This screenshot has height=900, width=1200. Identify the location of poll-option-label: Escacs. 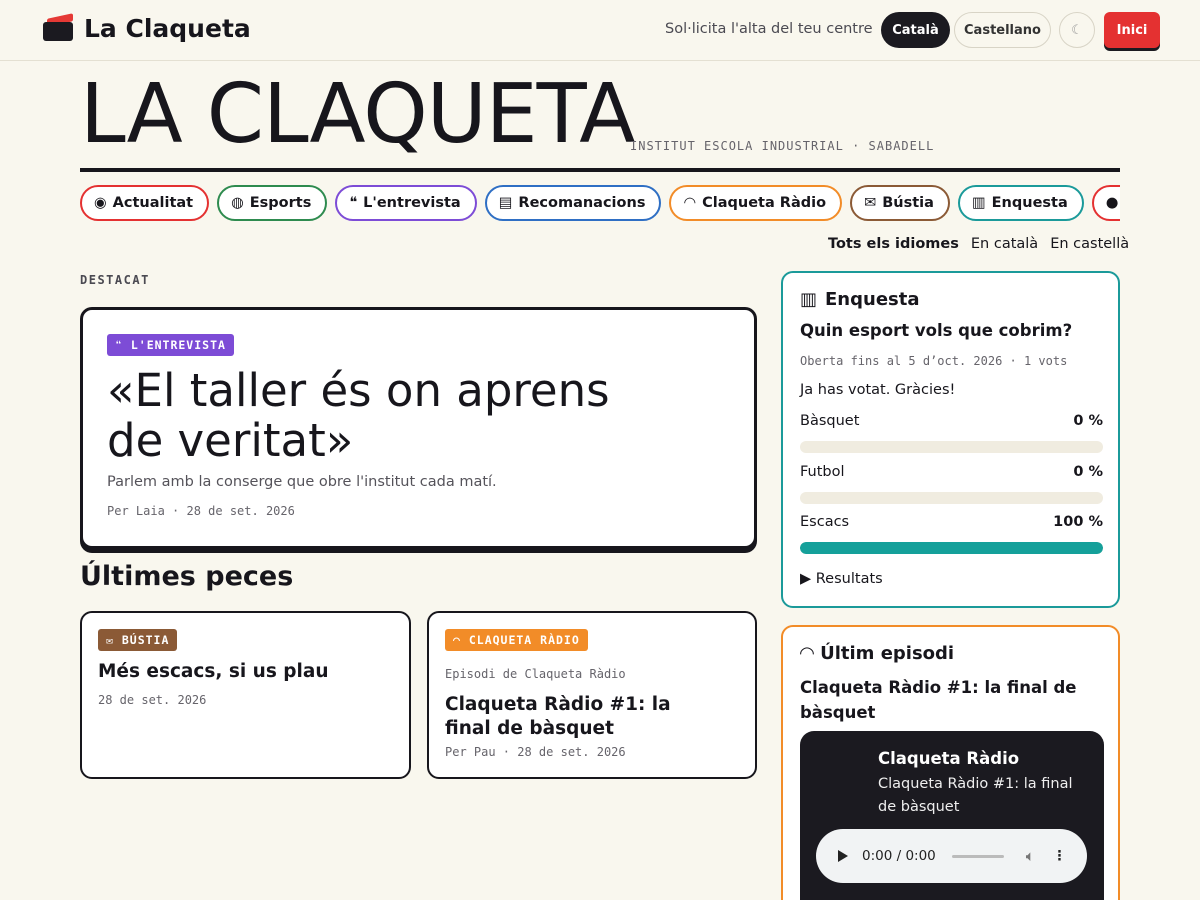
(825, 522).